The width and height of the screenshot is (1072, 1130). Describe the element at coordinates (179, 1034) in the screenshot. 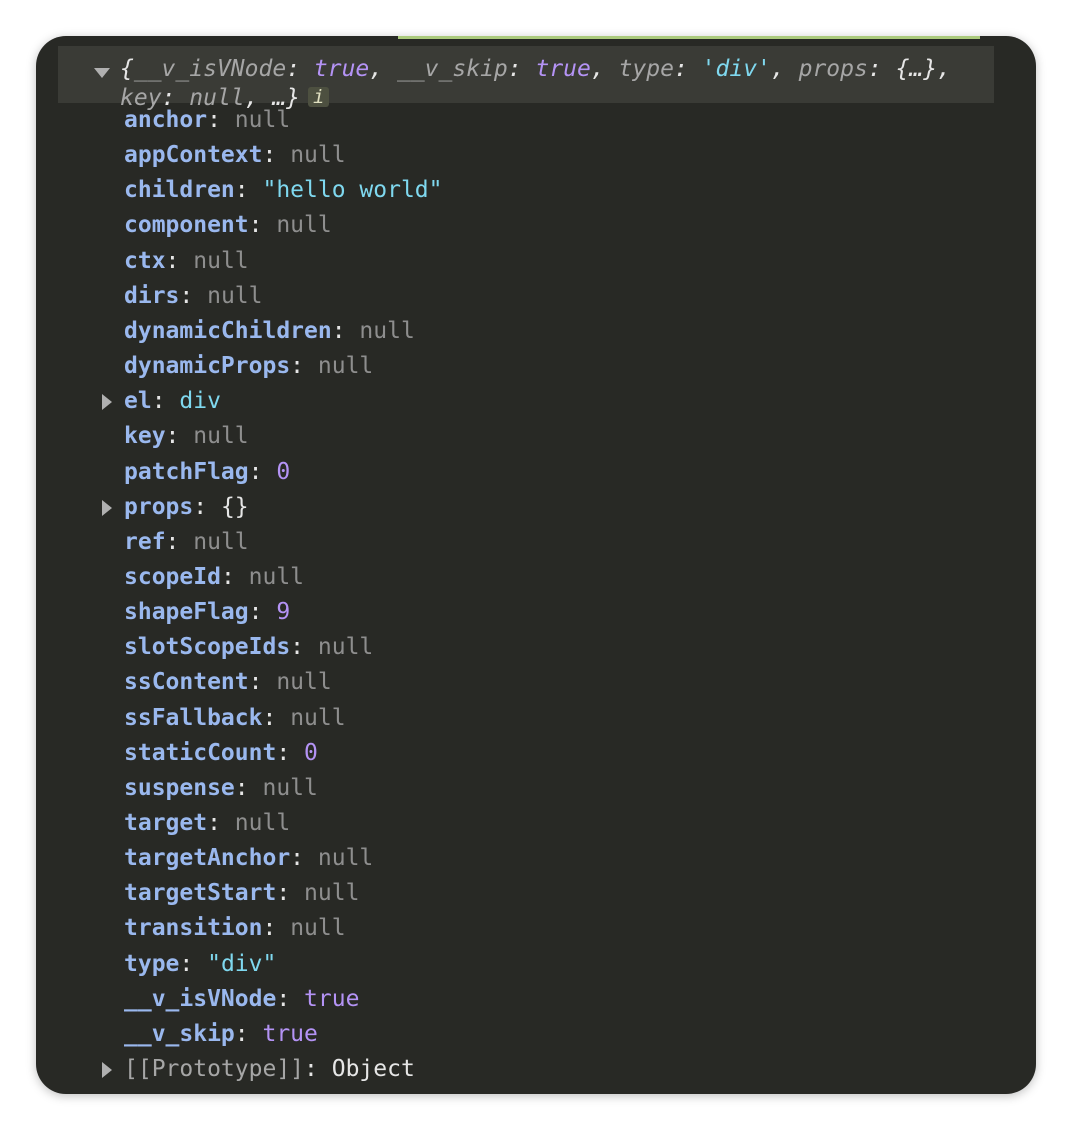

I see `property-key: __v_skip` at that location.